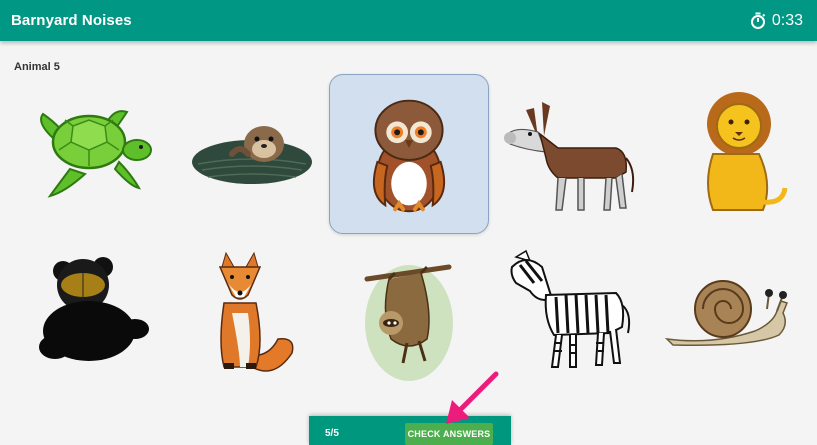 The image size is (817, 445). I want to click on lion-card, so click(723, 154).